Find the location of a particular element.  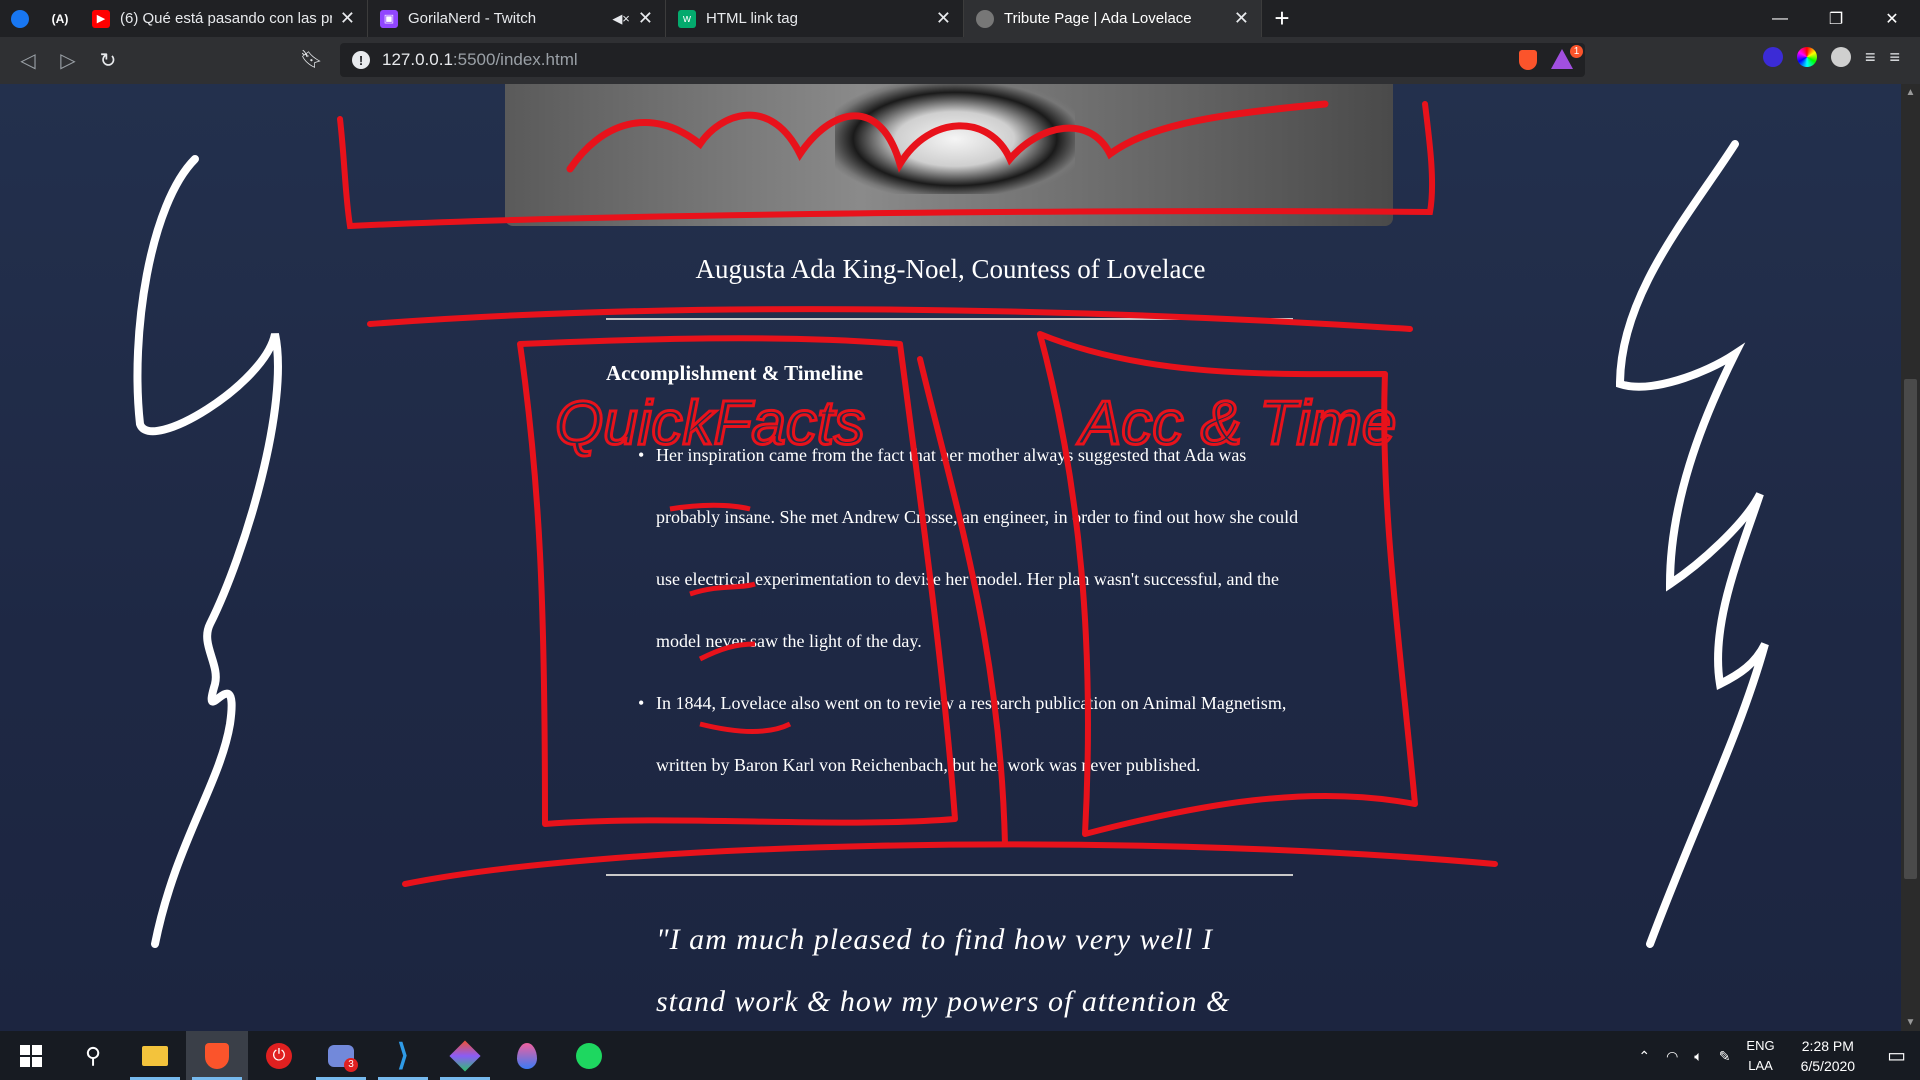

search-icon: ⚲ is located at coordinates (93, 1055).